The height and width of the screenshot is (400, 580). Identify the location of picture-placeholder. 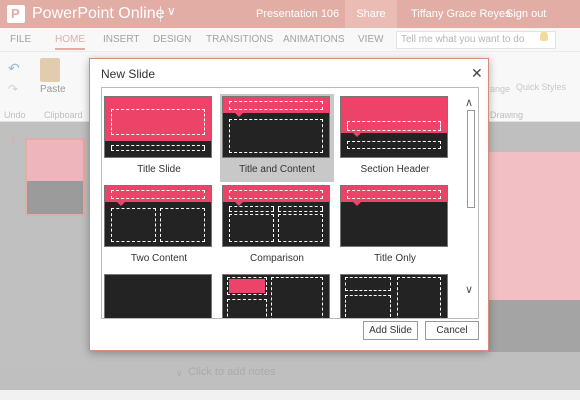
(419, 297).